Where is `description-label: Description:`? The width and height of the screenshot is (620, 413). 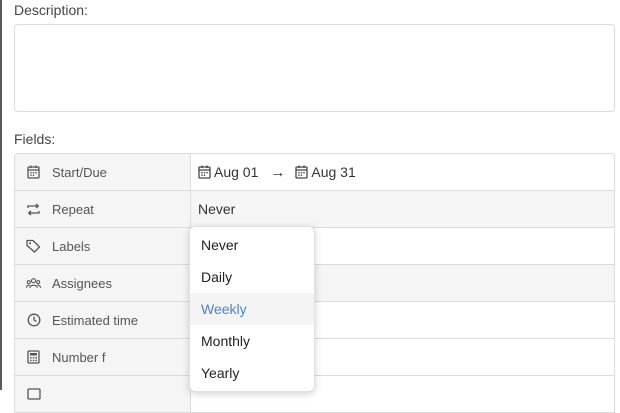 description-label: Description: is located at coordinates (51, 10).